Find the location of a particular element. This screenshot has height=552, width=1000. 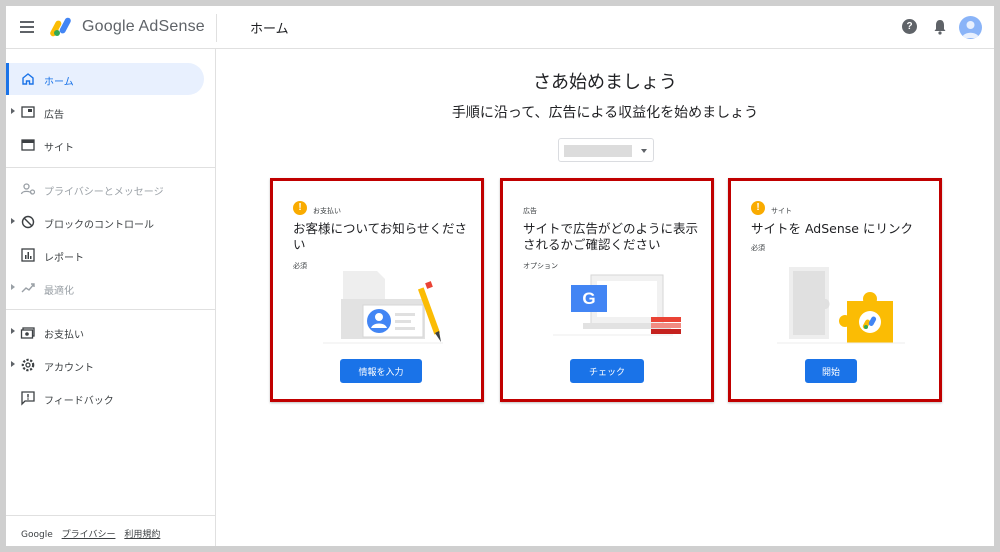

sidebar-item-label: プライバシーとメッセージ is located at coordinates (104, 192).